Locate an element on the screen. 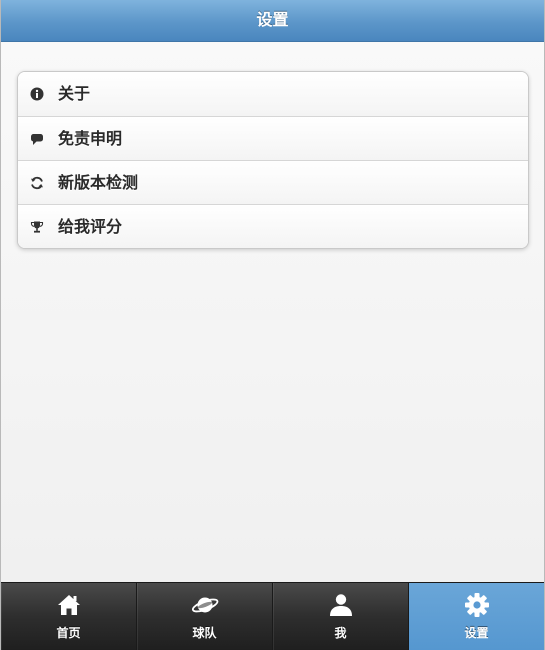 This screenshot has height=650, width=545. trophy-icon is located at coordinates (37, 227).